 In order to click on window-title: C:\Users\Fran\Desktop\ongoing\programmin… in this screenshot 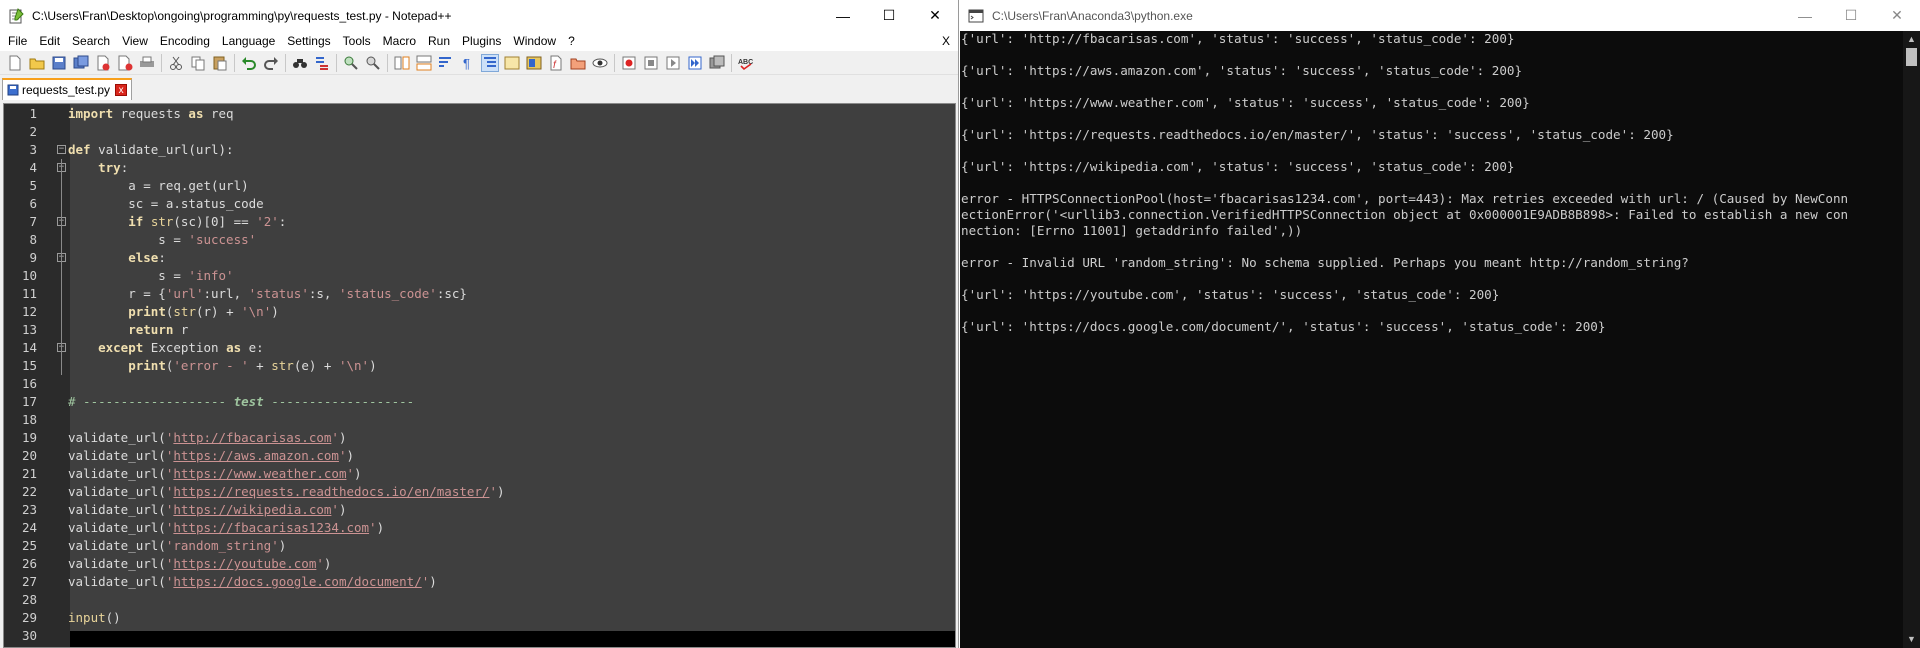, I will do `click(242, 15)`.